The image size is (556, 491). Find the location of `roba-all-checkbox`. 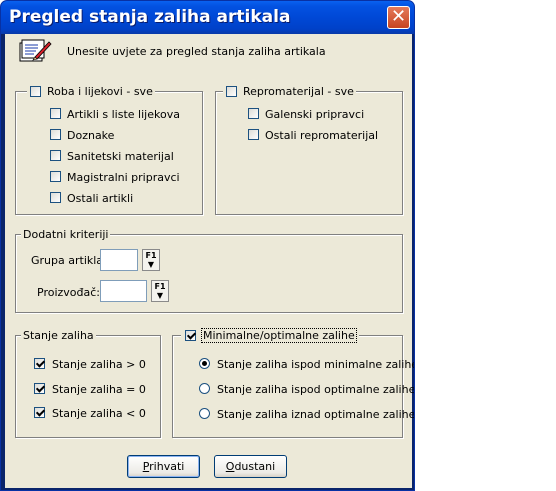

roba-all-checkbox is located at coordinates (35, 91).